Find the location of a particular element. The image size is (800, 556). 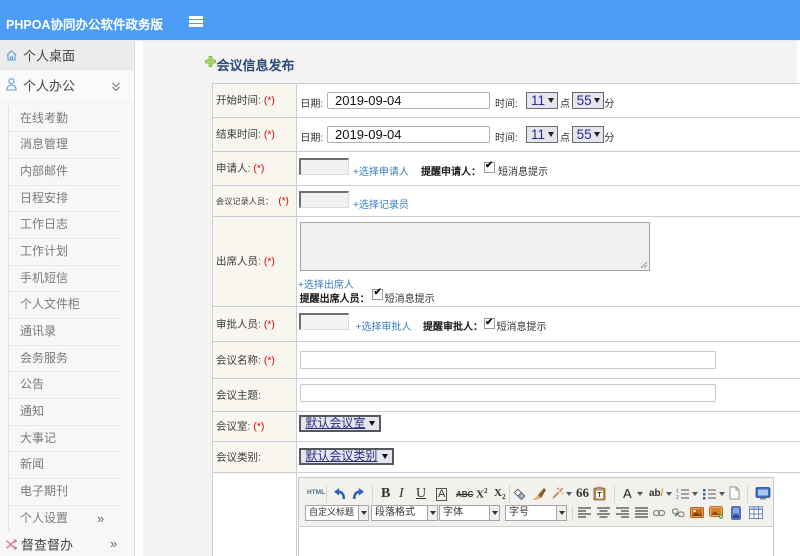

svg-text: T is located at coordinates (599, 495).